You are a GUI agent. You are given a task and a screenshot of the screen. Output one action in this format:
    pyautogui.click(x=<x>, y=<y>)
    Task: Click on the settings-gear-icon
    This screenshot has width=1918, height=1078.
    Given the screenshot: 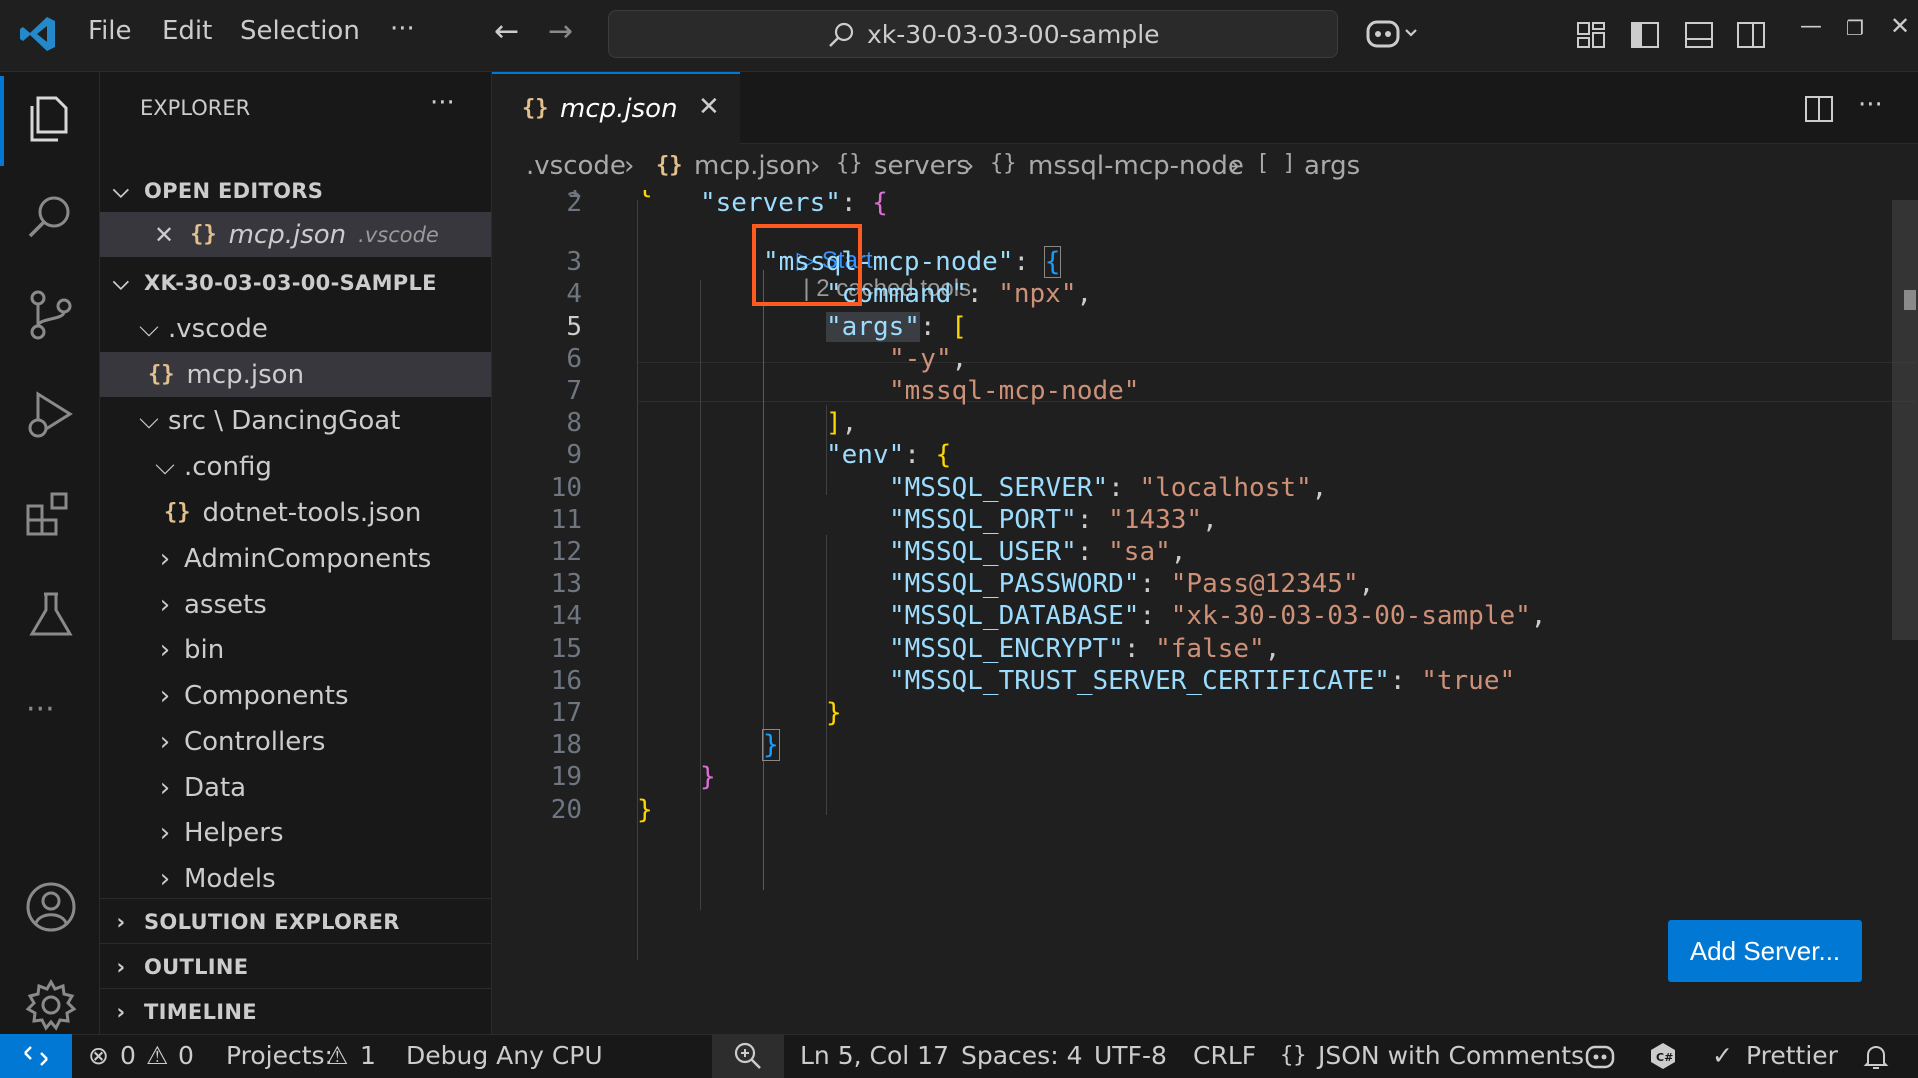 What is the action you would take?
    pyautogui.click(x=51, y=1005)
    